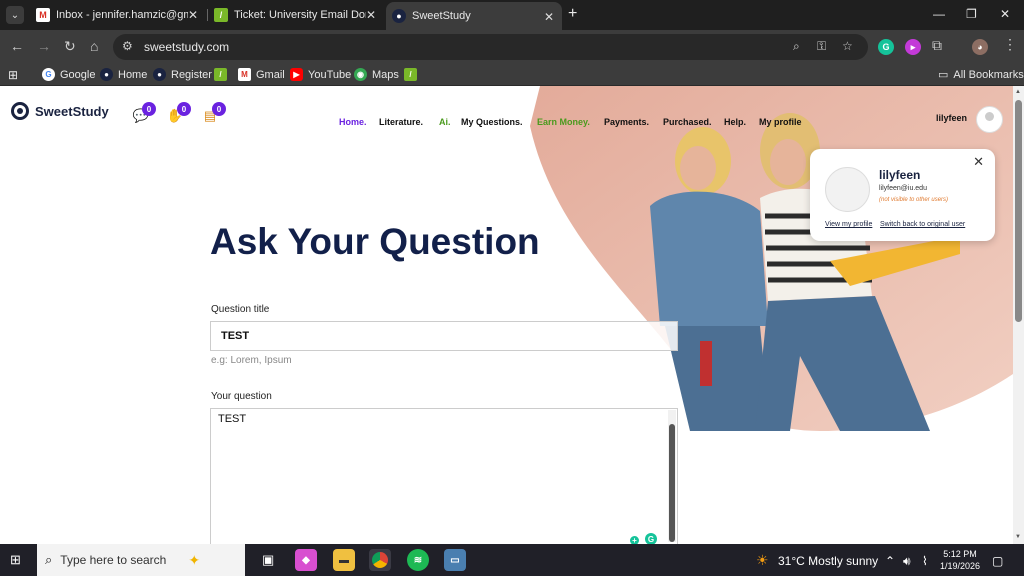 The width and height of the screenshot is (1024, 576). Describe the element at coordinates (572, 14) in the screenshot. I see `new-tab-icon: +` at that location.